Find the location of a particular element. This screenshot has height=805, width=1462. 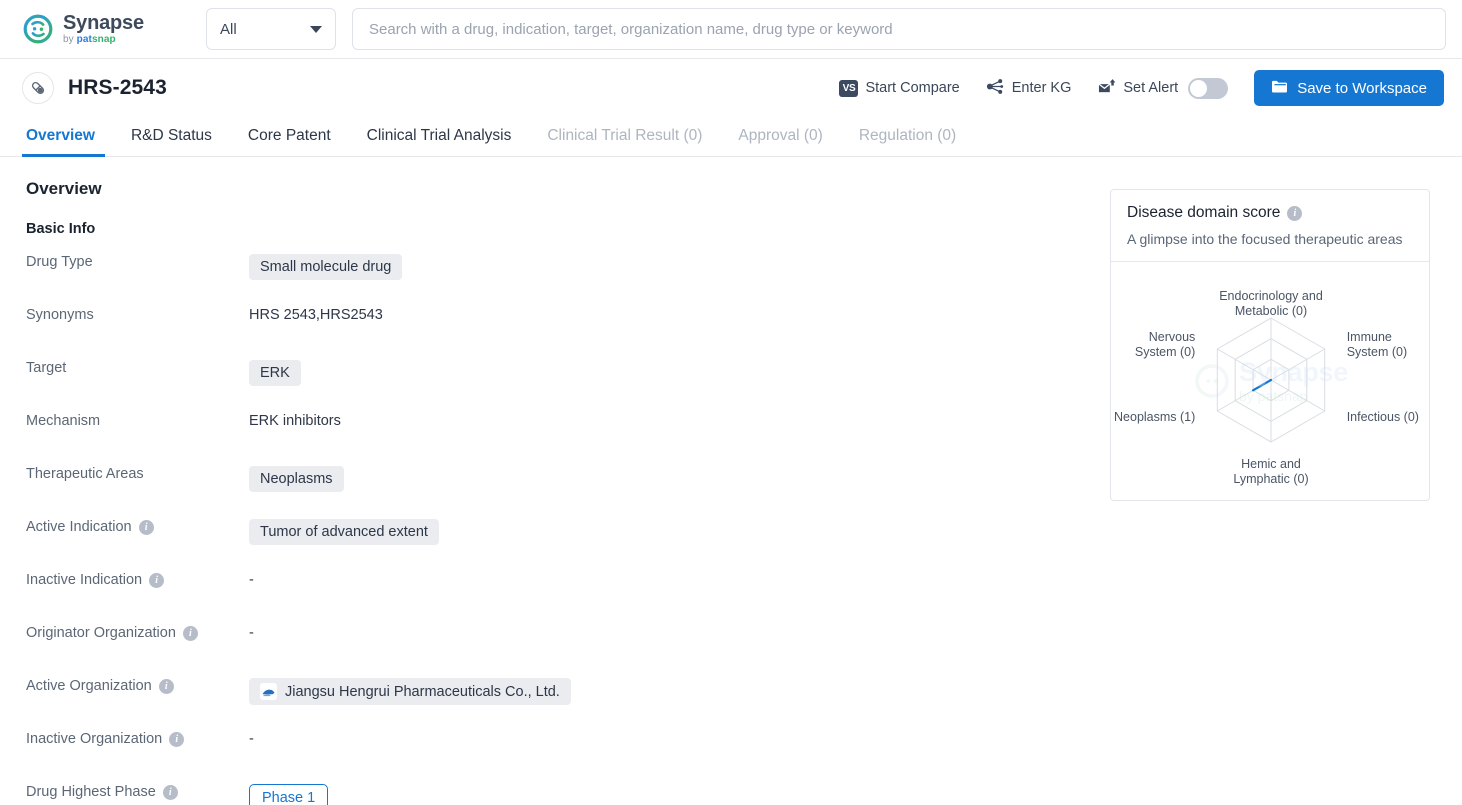

company-logo-icon is located at coordinates (268, 691).